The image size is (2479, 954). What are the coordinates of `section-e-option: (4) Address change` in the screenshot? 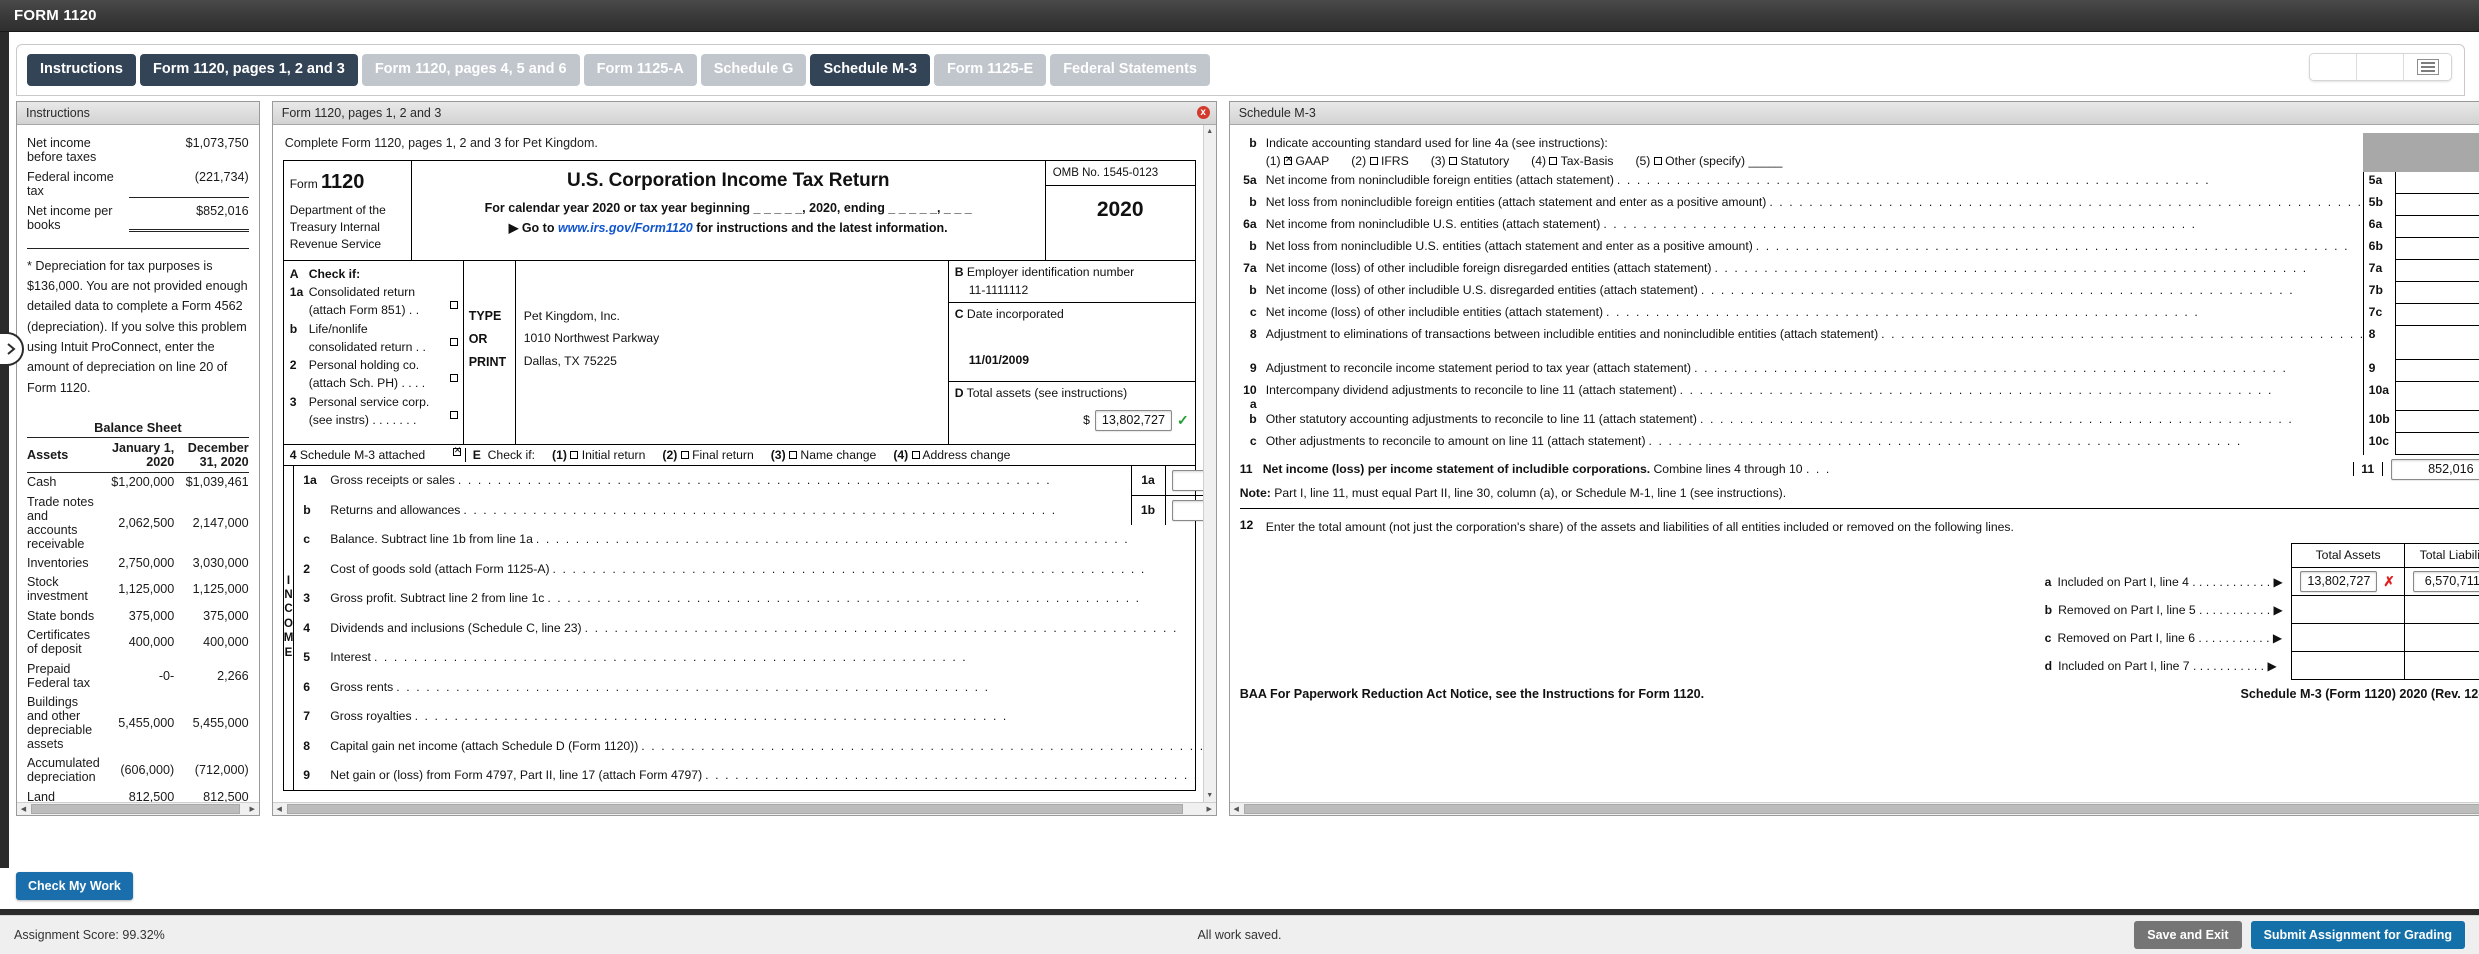 It's located at (951, 455).